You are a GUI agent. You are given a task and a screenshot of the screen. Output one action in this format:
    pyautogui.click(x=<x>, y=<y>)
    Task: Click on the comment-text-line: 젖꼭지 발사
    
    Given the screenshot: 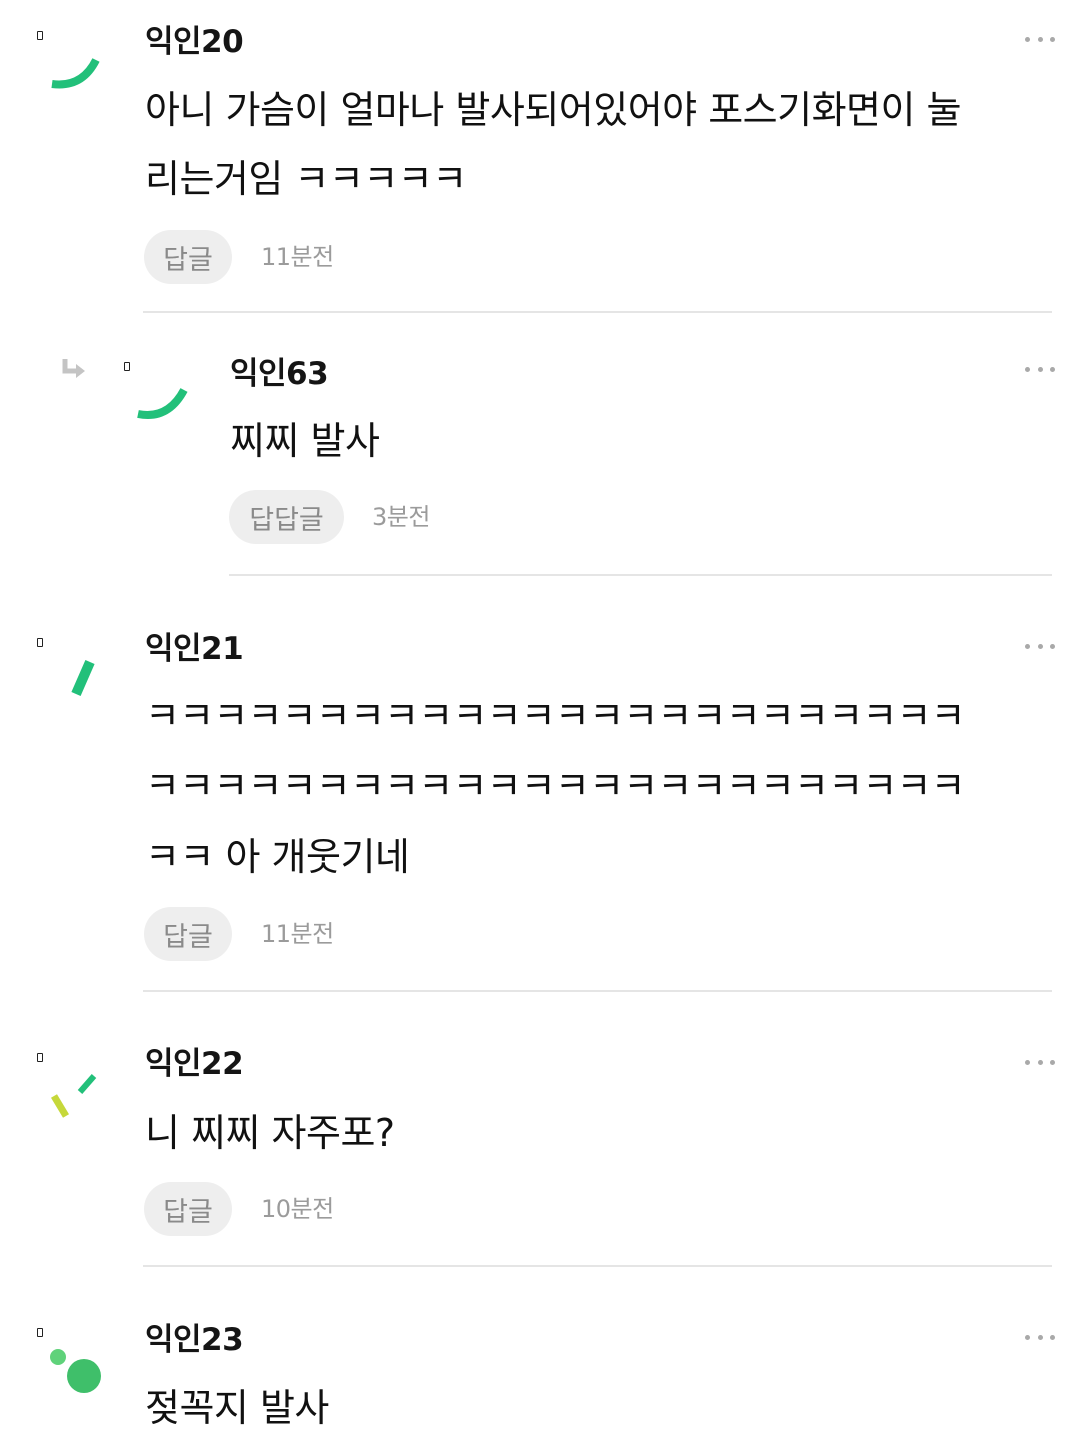 What is the action you would take?
    pyautogui.click(x=237, y=1408)
    